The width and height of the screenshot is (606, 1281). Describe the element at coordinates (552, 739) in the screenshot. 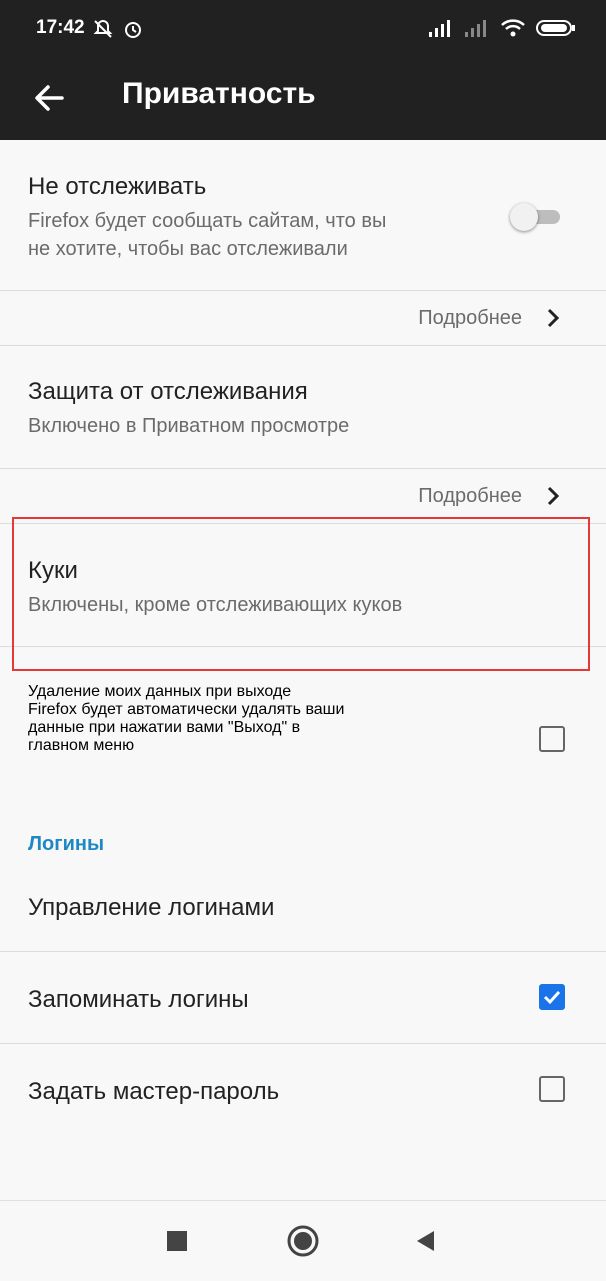

I see `clear-data-checkbox` at that location.